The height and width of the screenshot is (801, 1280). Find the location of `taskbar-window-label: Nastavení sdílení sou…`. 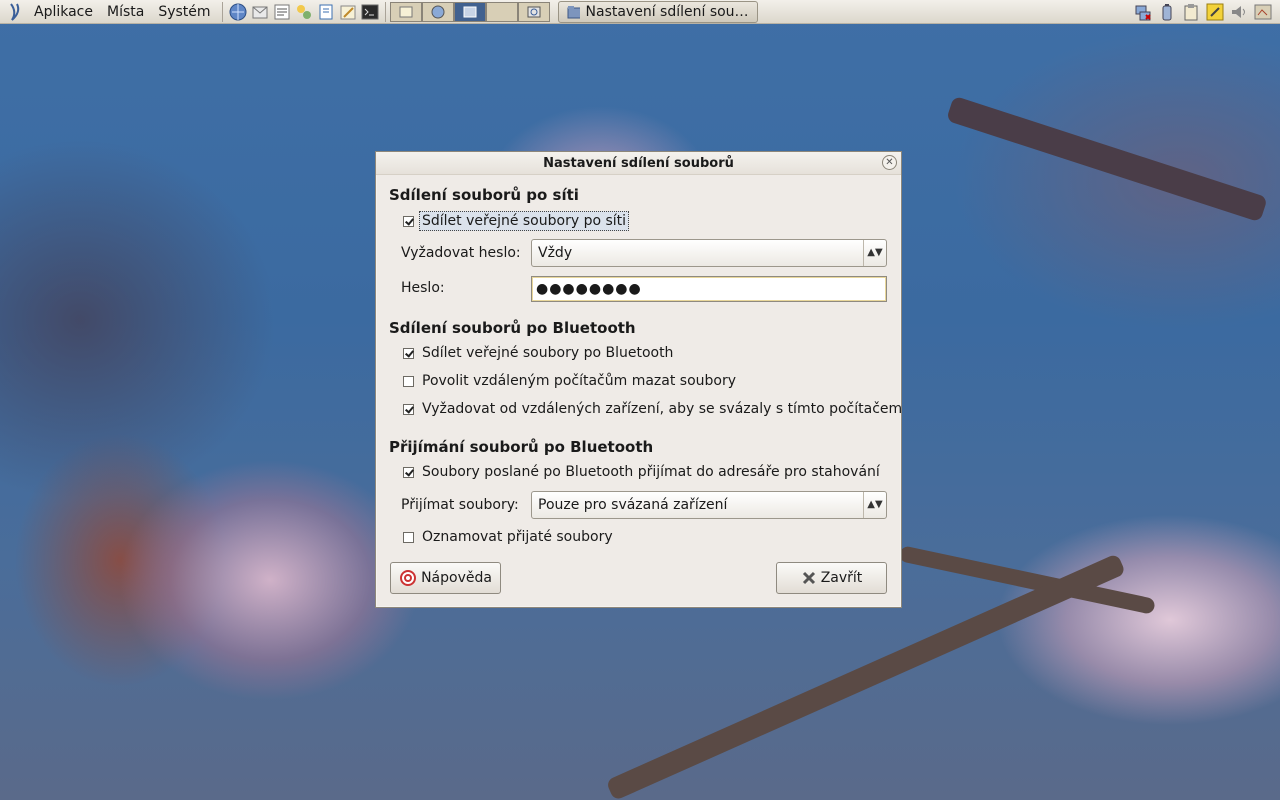

taskbar-window-label: Nastavení sdílení sou… is located at coordinates (667, 11).